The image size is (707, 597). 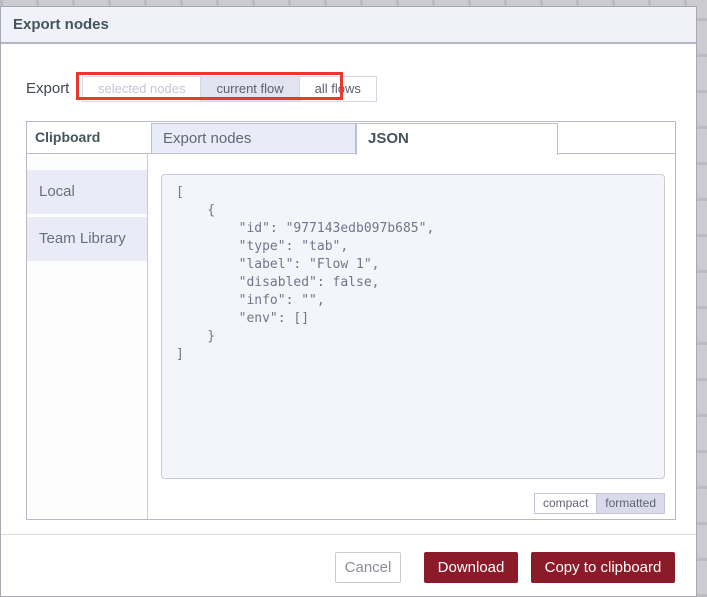 What do you see at coordinates (48, 88) in the screenshot?
I see `export-label: Export` at bounding box center [48, 88].